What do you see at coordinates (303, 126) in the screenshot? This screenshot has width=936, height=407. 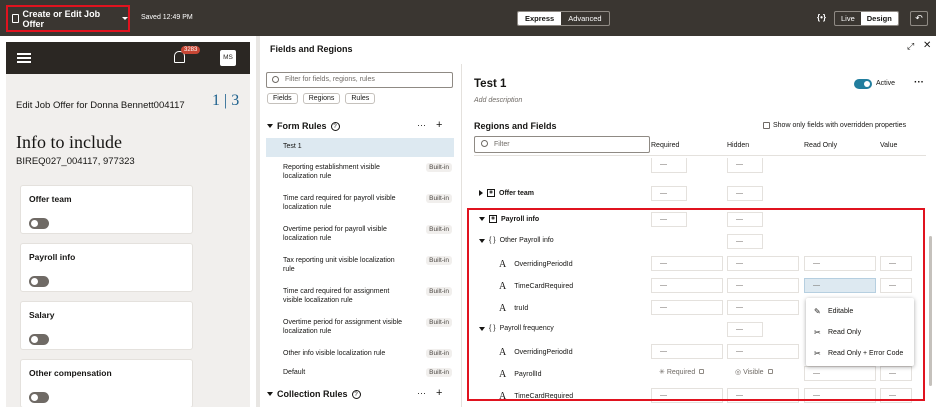 I see `form-rules-header: Form Rules ?` at bounding box center [303, 126].